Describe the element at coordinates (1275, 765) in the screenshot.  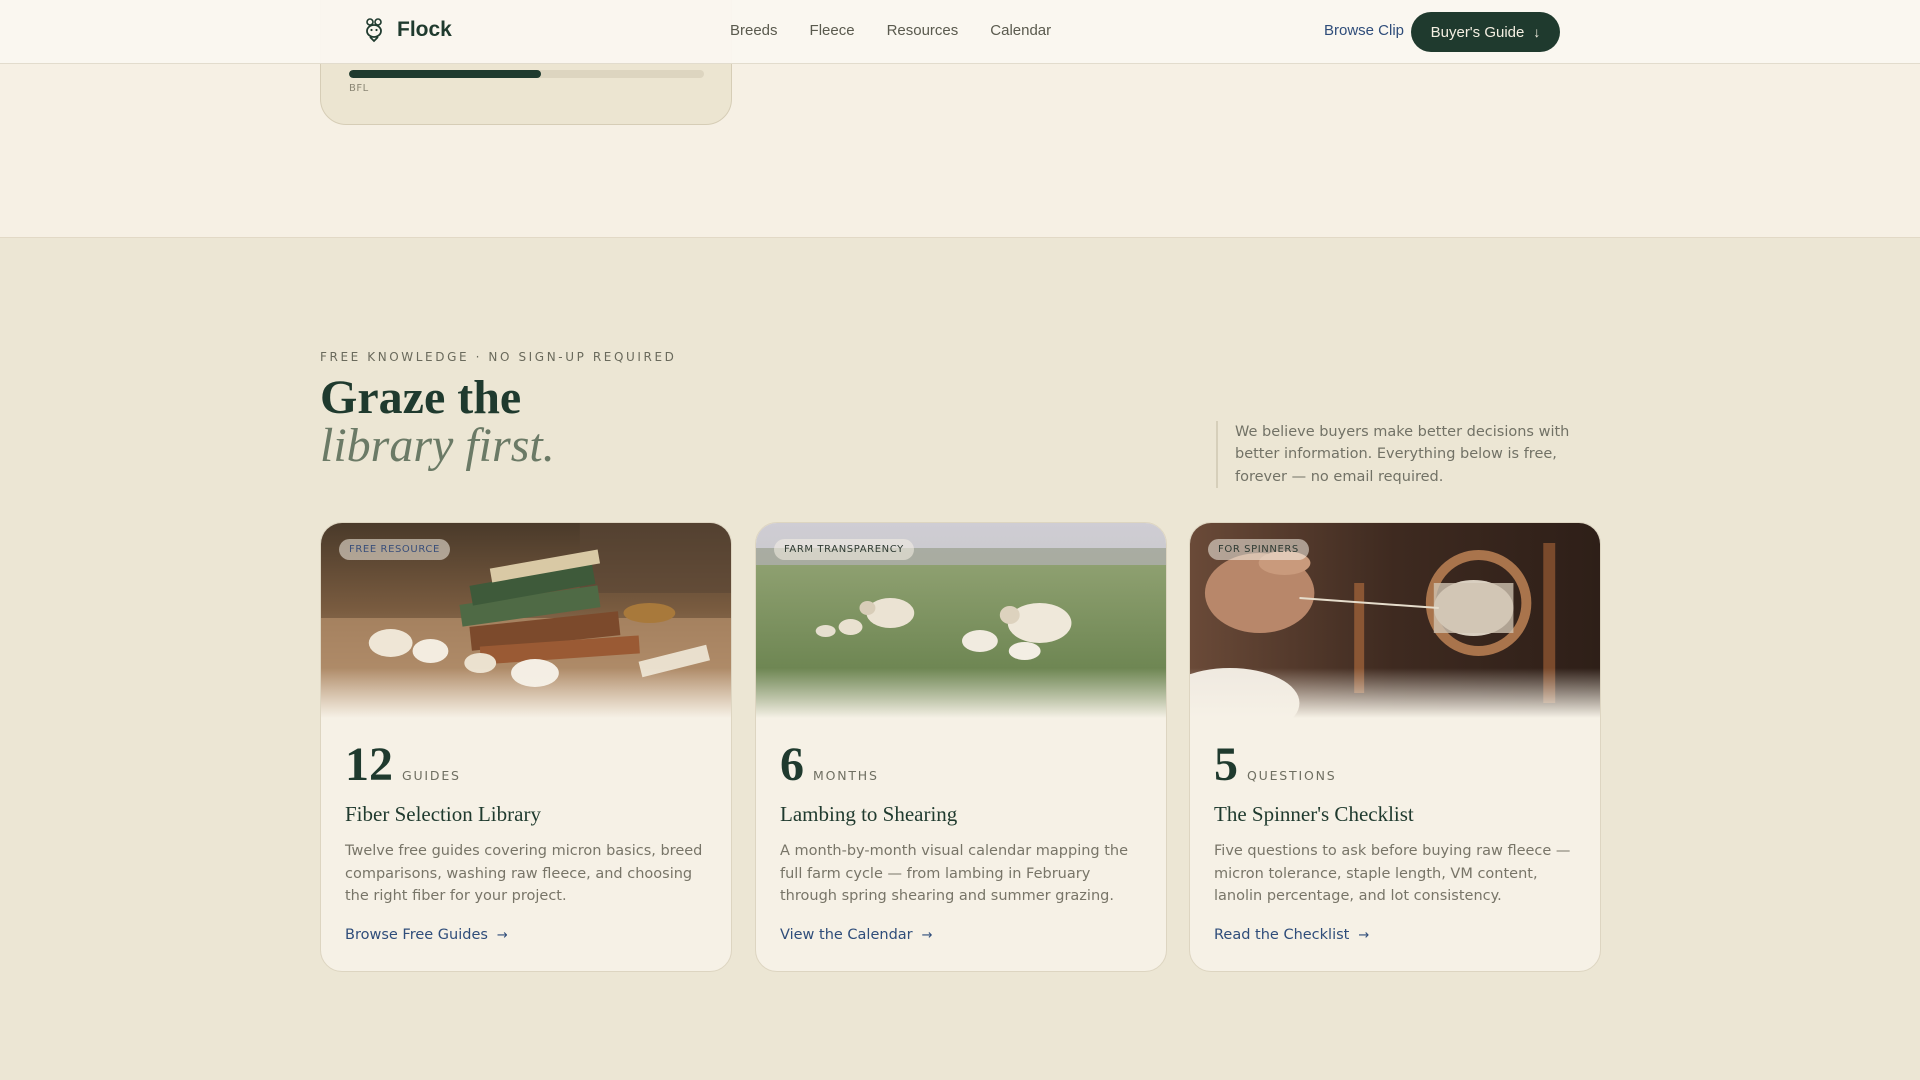
I see `card-stat: 5 QUESTIONS` at that location.